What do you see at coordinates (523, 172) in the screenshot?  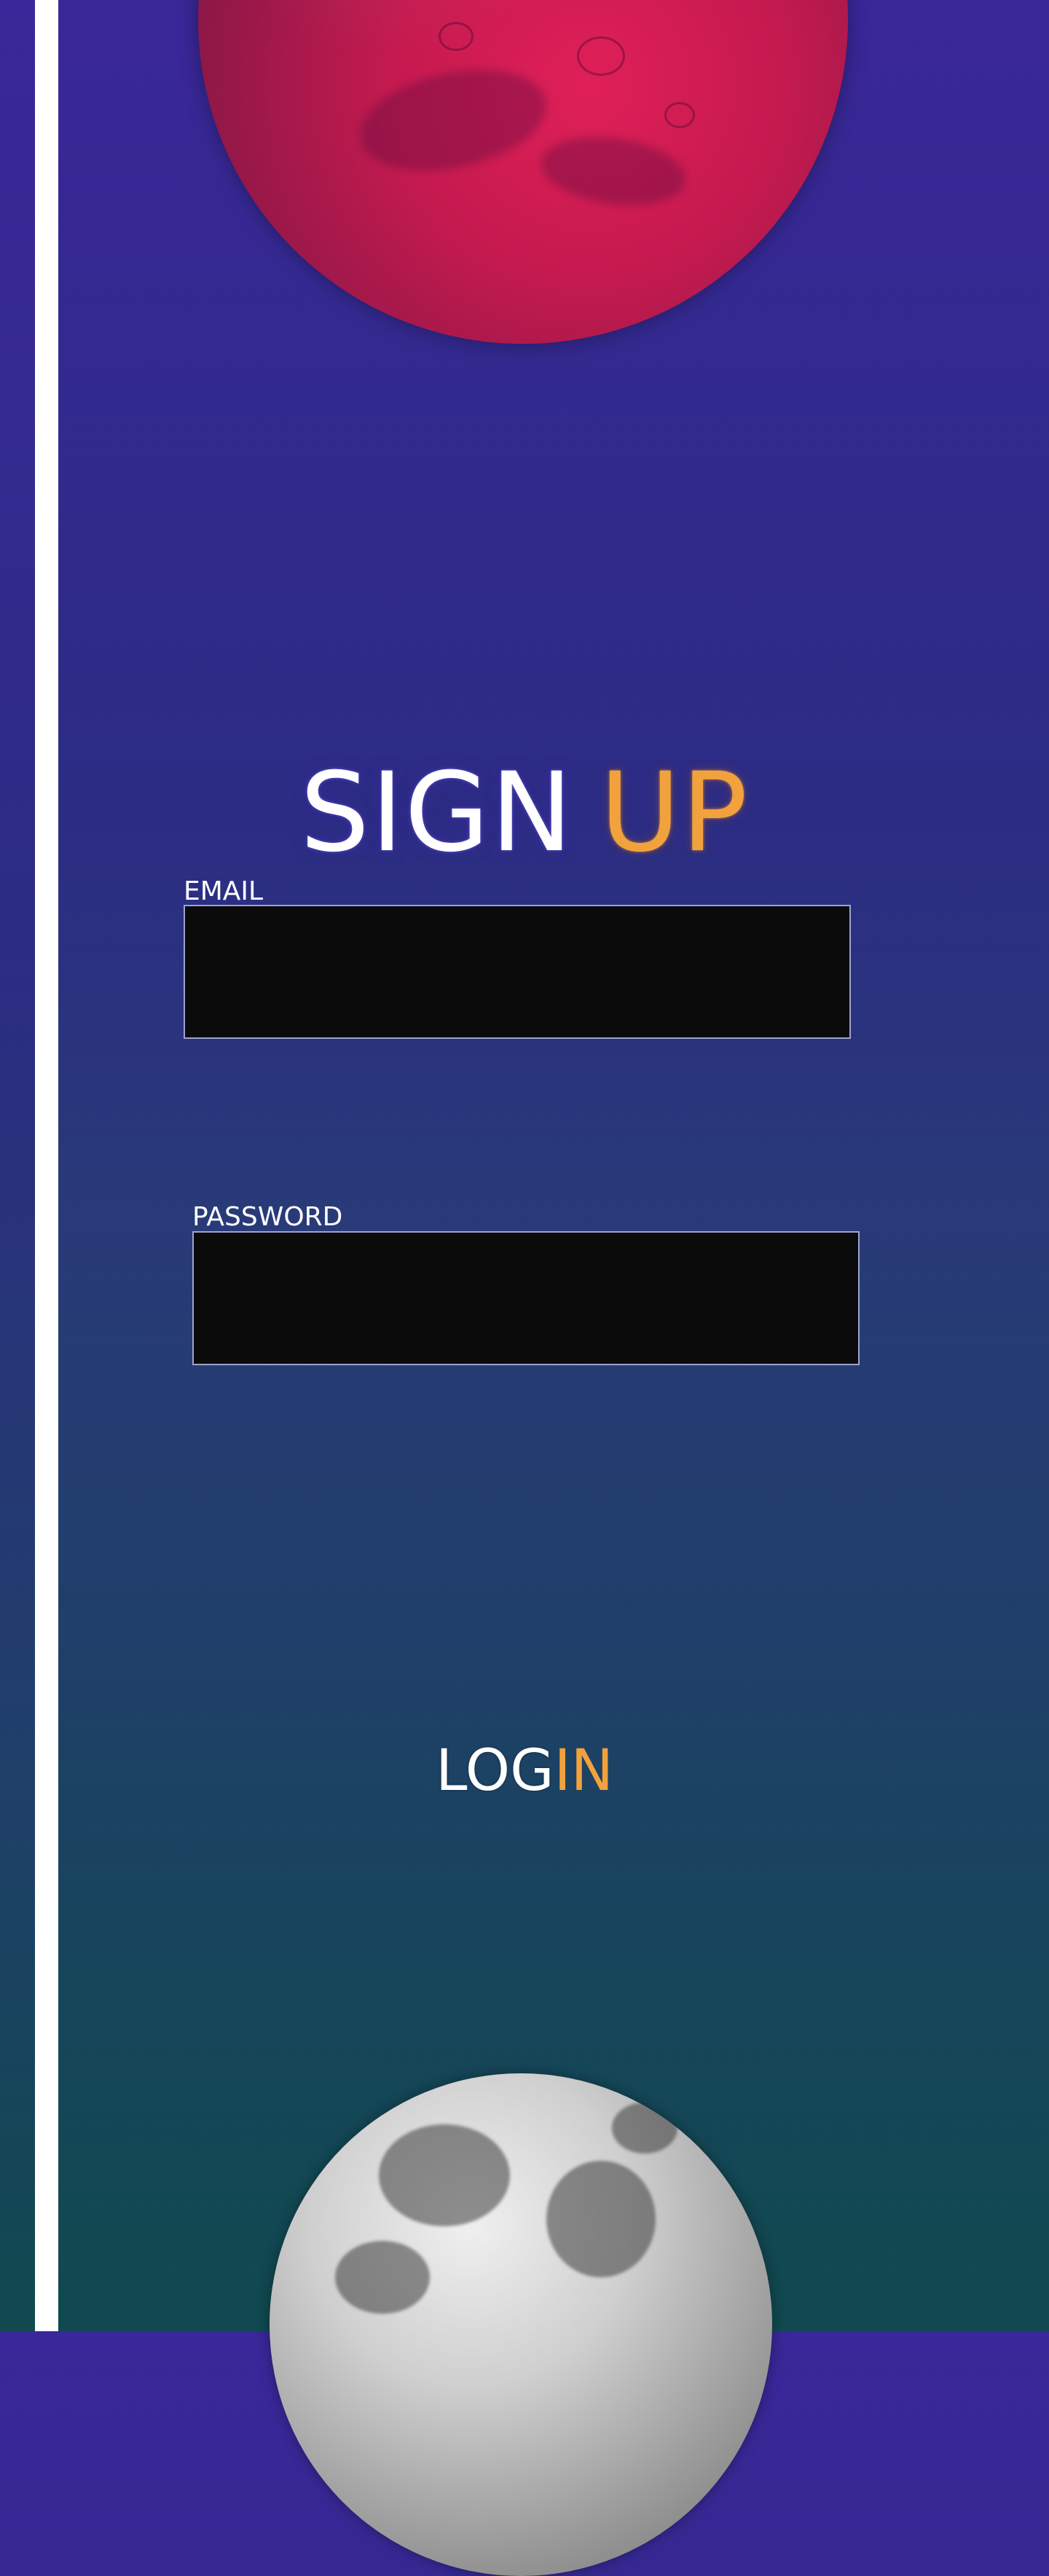 I see `mars-planet-image` at bounding box center [523, 172].